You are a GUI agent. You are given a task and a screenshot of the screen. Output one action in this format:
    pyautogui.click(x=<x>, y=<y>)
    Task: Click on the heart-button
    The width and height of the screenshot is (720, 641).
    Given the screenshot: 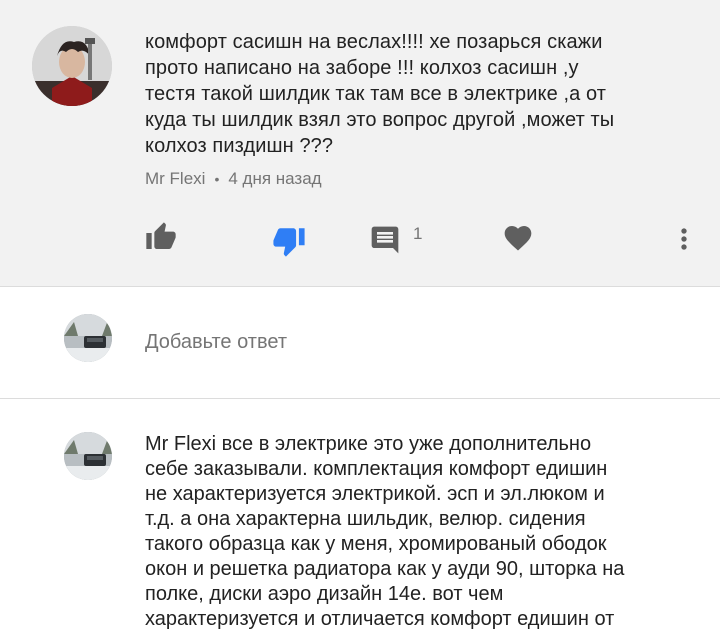 What is the action you would take?
    pyautogui.click(x=518, y=237)
    